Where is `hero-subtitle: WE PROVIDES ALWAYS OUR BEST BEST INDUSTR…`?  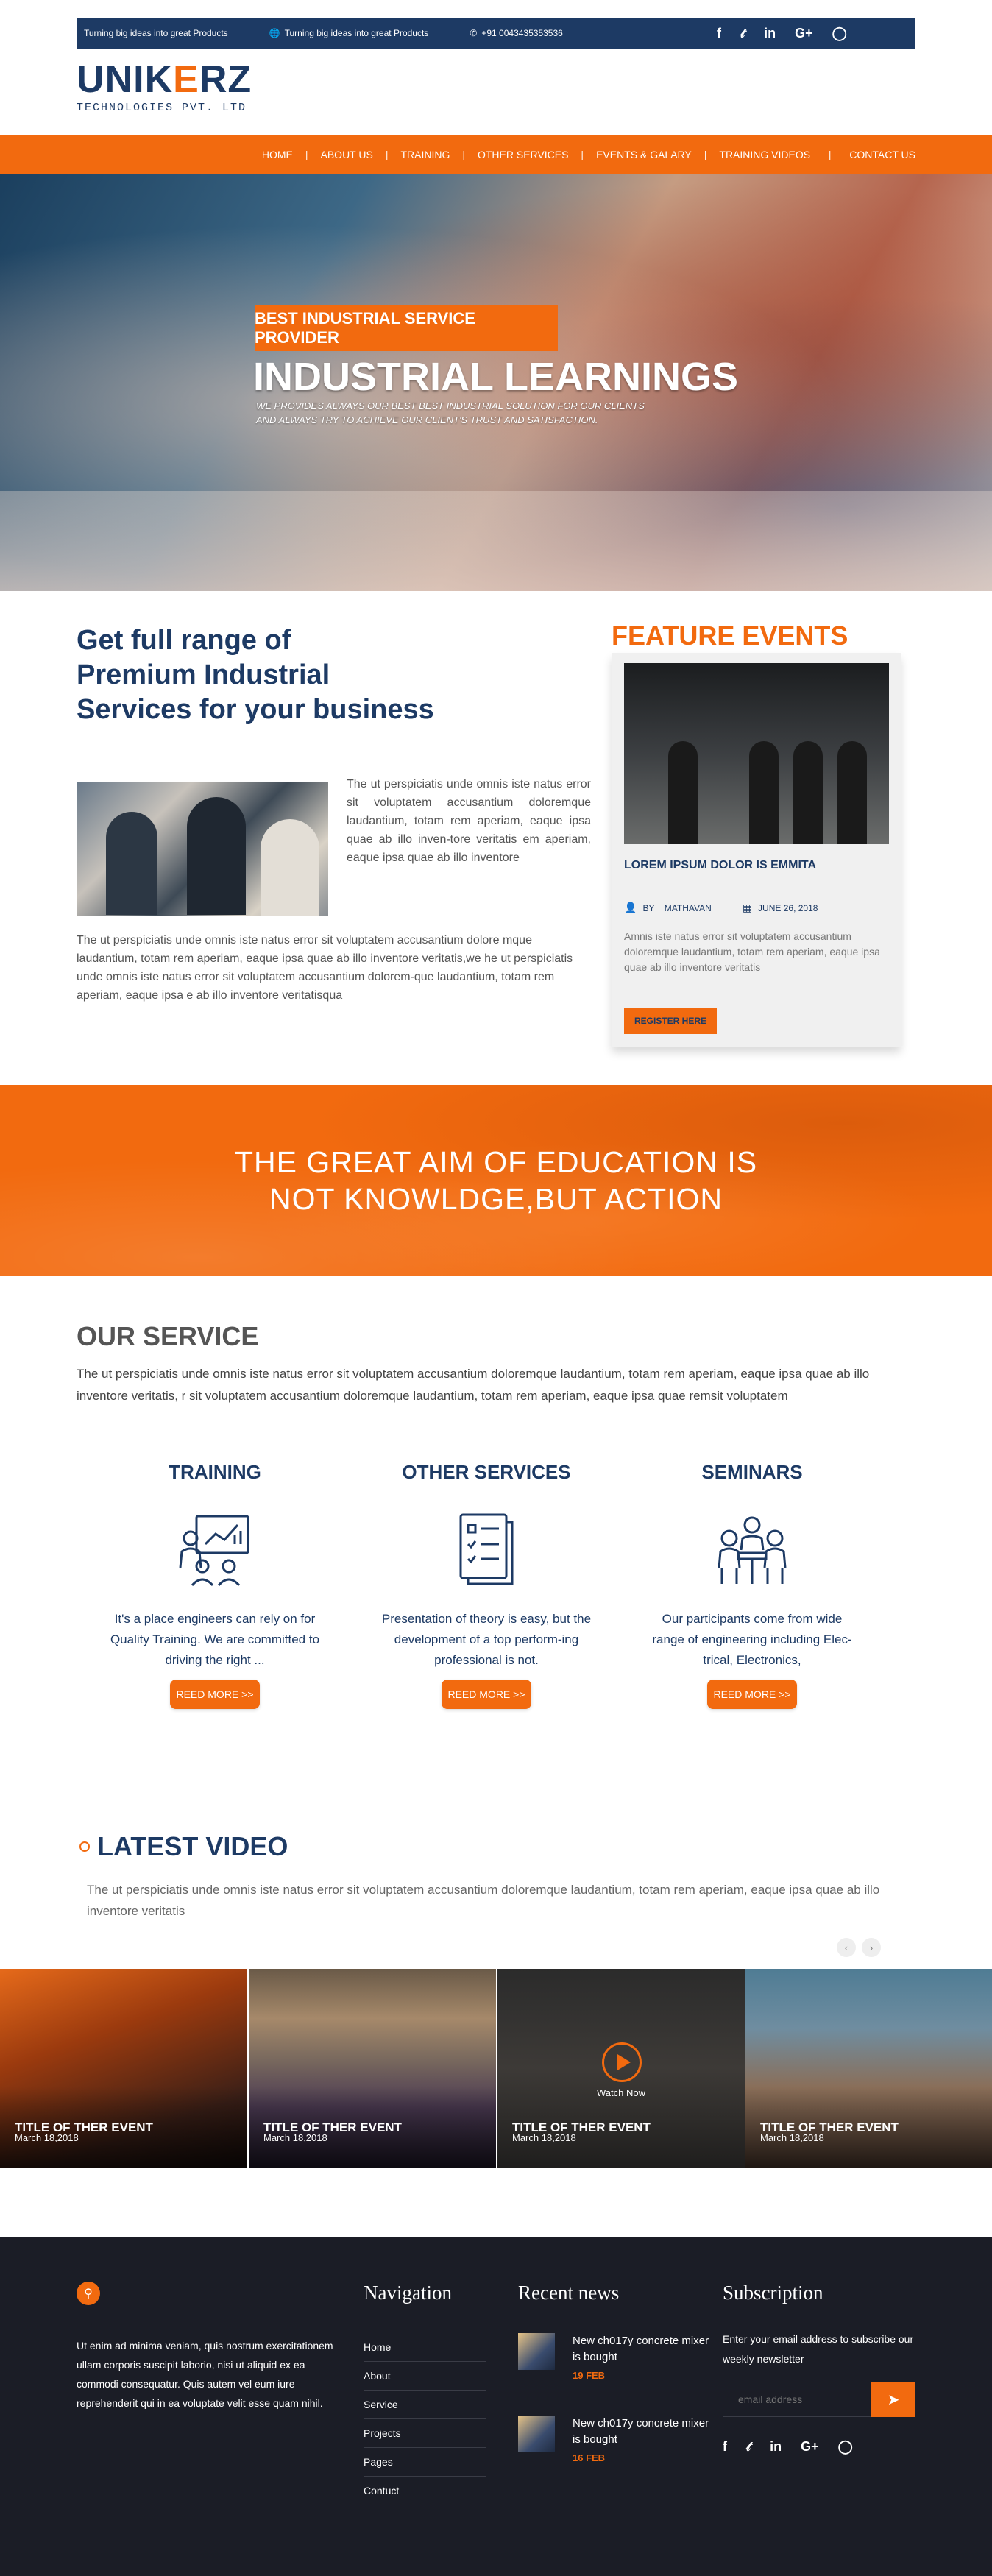
hero-subtitle: WE PROVIDES ALWAYS OUR BEST BEST INDUSTR… is located at coordinates (450, 412).